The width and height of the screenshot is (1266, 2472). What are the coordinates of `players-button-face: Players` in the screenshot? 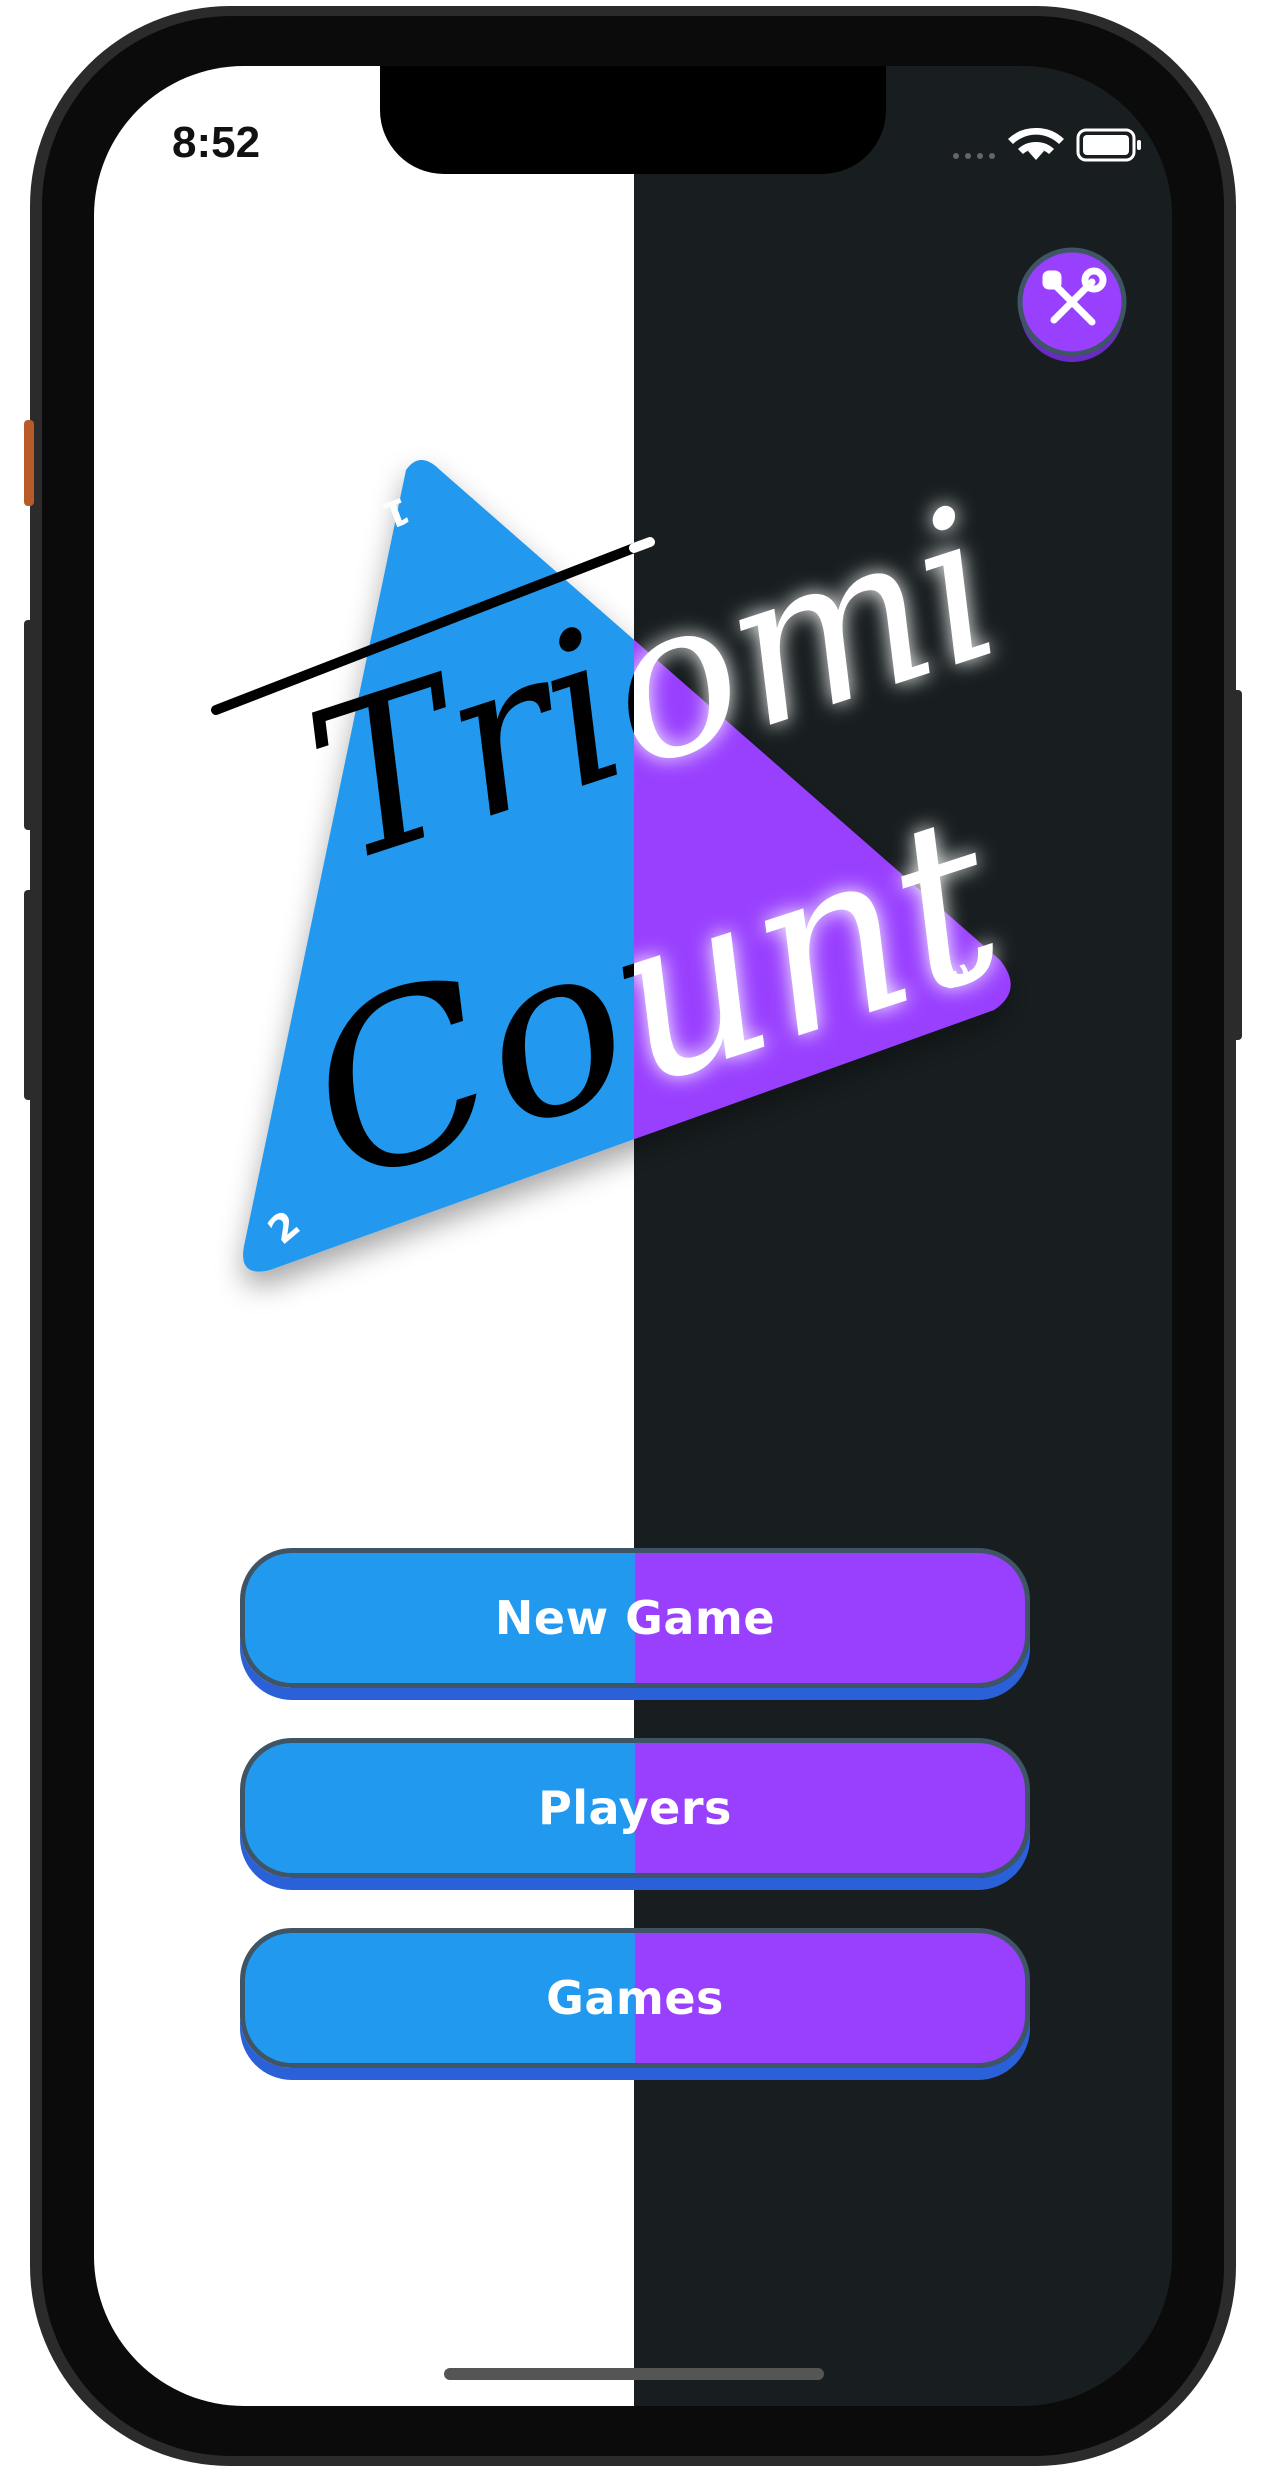 It's located at (635, 1808).